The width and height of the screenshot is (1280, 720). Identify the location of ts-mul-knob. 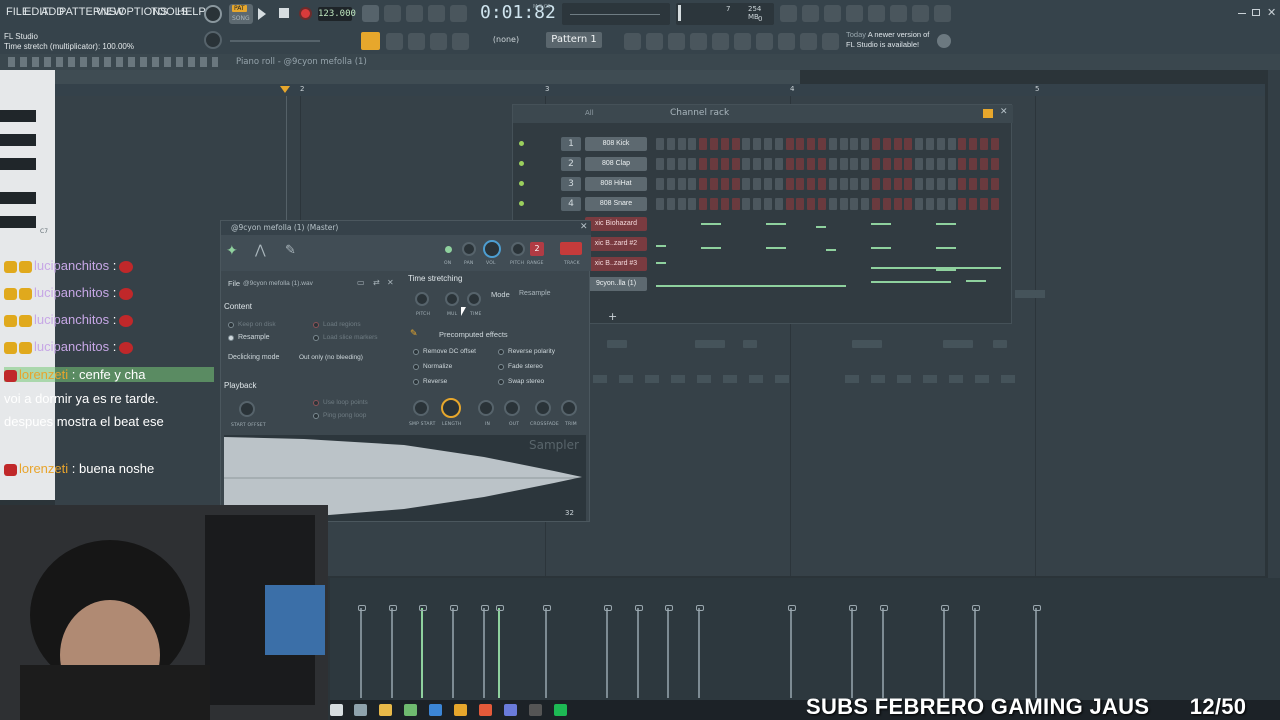
(452, 299).